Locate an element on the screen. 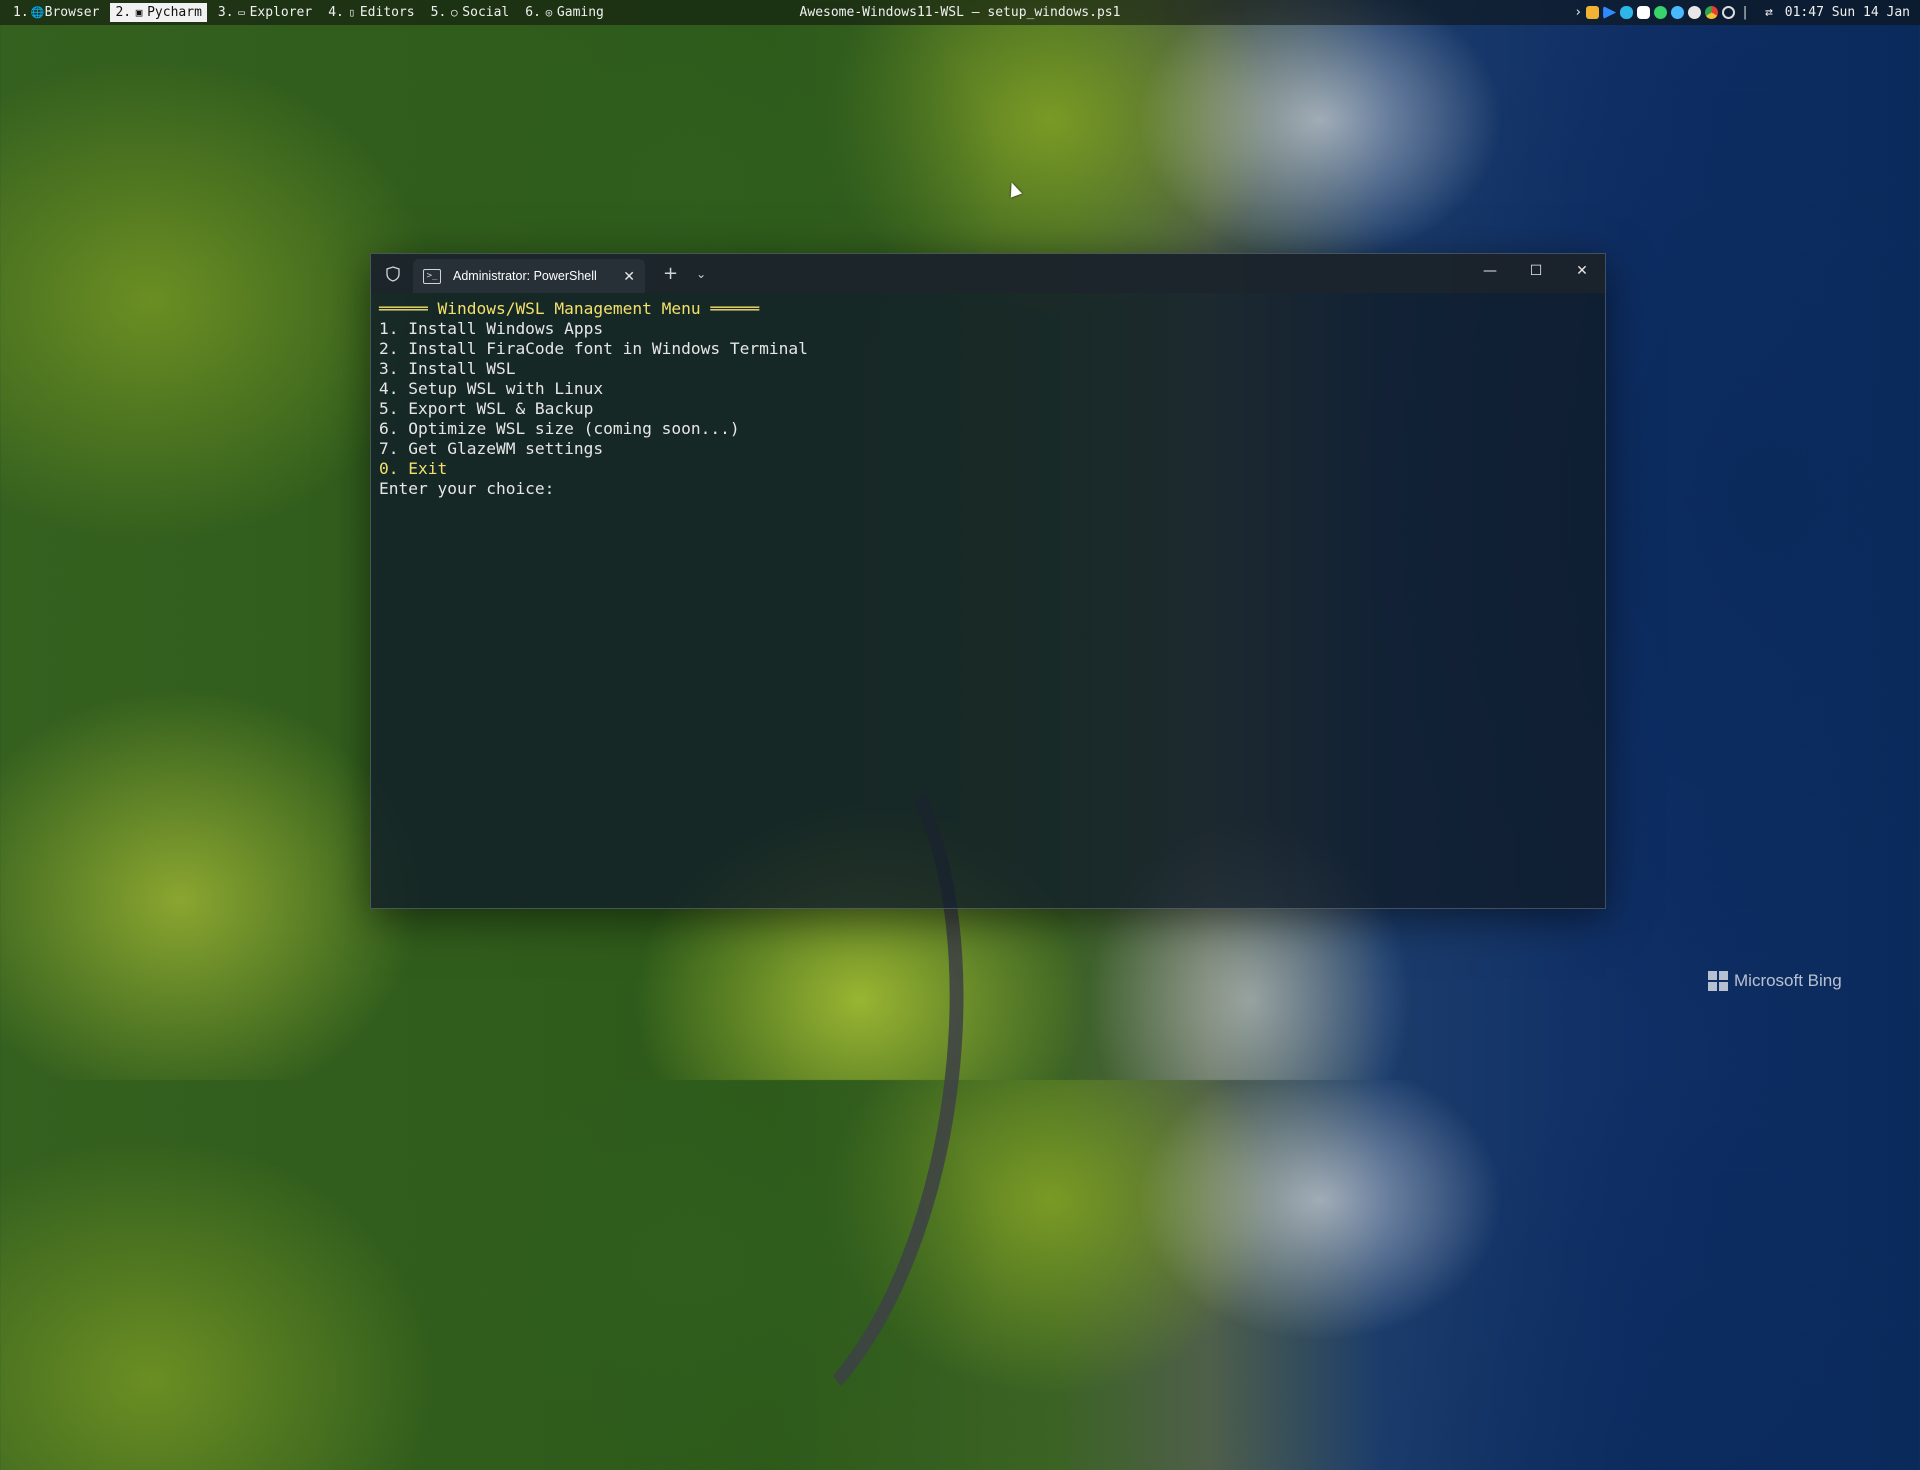 This screenshot has width=1920, height=1470. windows-logo-icon is located at coordinates (1718, 981).